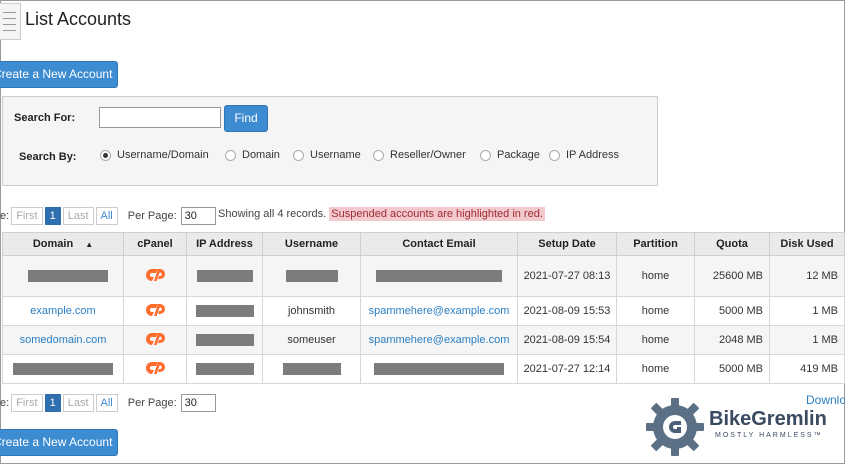 This screenshot has height=464, width=845. I want to click on disk-used-cell: 1 MB, so click(807, 311).